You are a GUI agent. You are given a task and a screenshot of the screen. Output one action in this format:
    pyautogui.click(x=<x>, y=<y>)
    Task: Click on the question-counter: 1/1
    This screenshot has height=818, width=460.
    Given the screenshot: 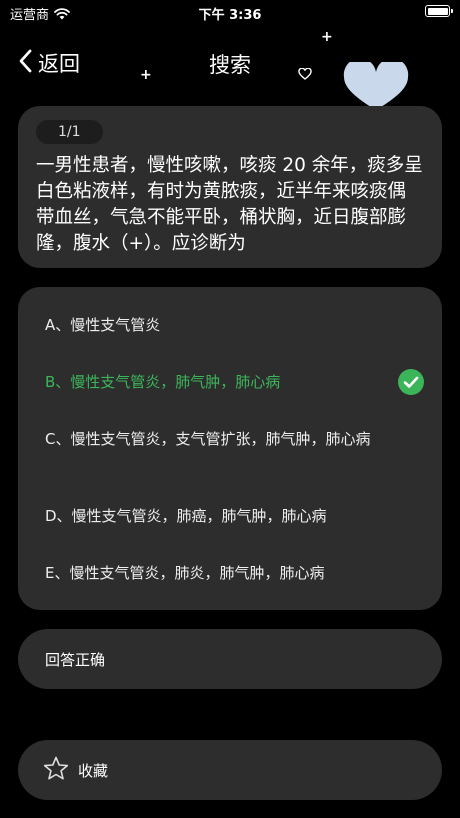 What is the action you would take?
    pyautogui.click(x=69, y=132)
    